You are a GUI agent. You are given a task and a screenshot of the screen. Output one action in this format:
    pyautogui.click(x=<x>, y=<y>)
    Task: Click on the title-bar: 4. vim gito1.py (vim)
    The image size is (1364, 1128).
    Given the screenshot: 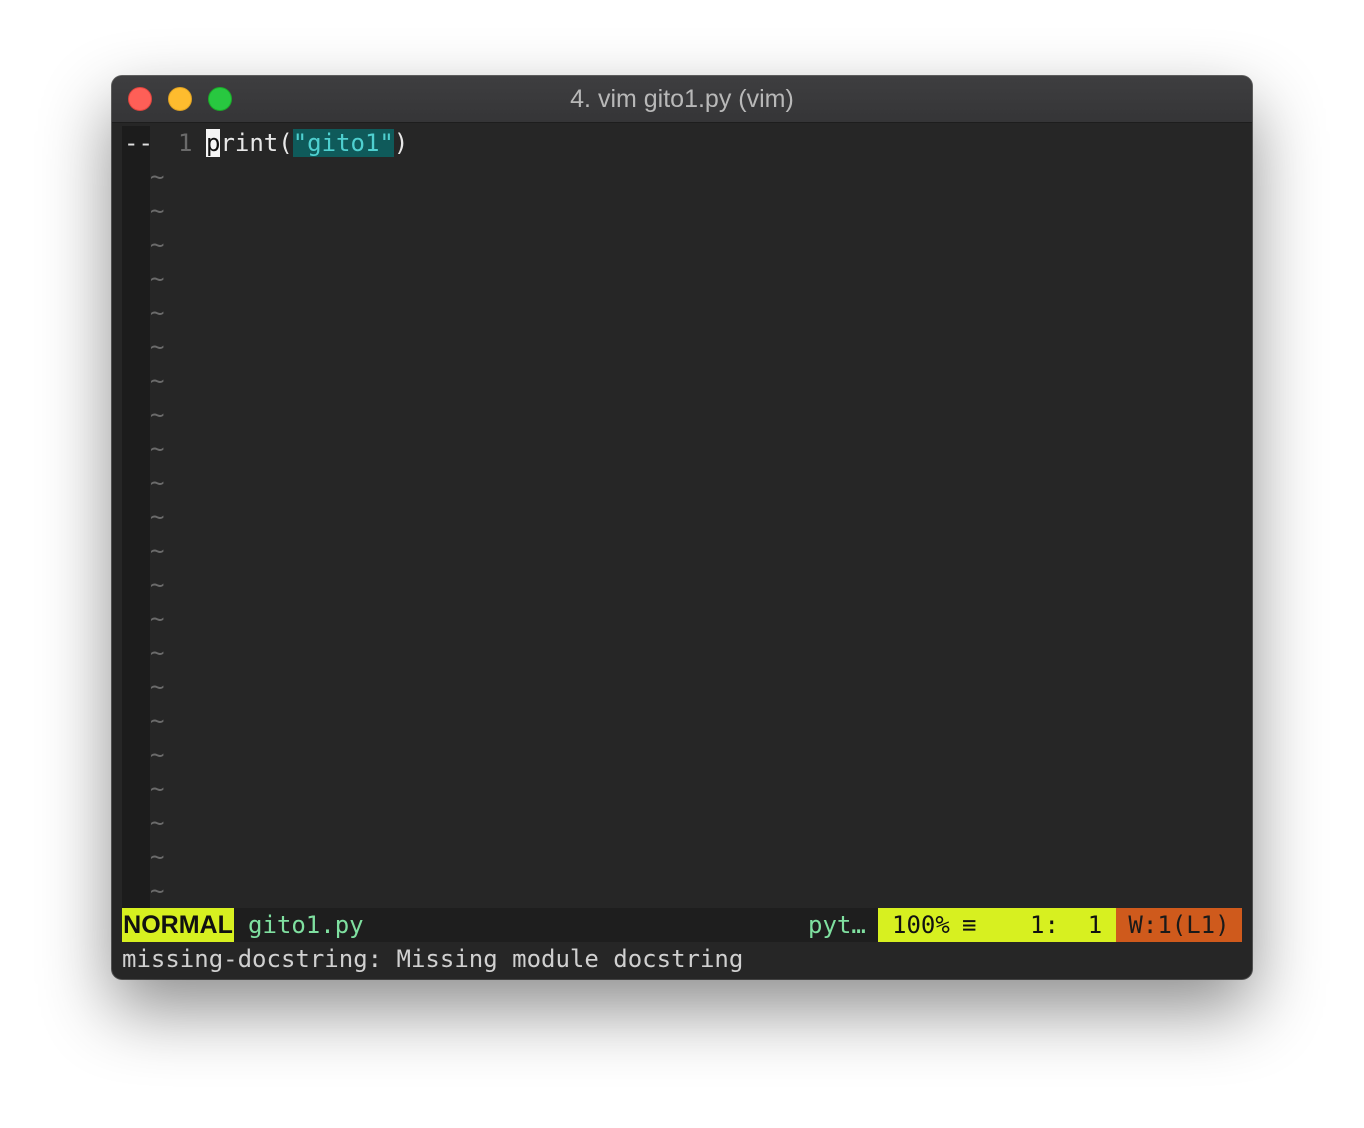 What is the action you would take?
    pyautogui.click(x=682, y=99)
    